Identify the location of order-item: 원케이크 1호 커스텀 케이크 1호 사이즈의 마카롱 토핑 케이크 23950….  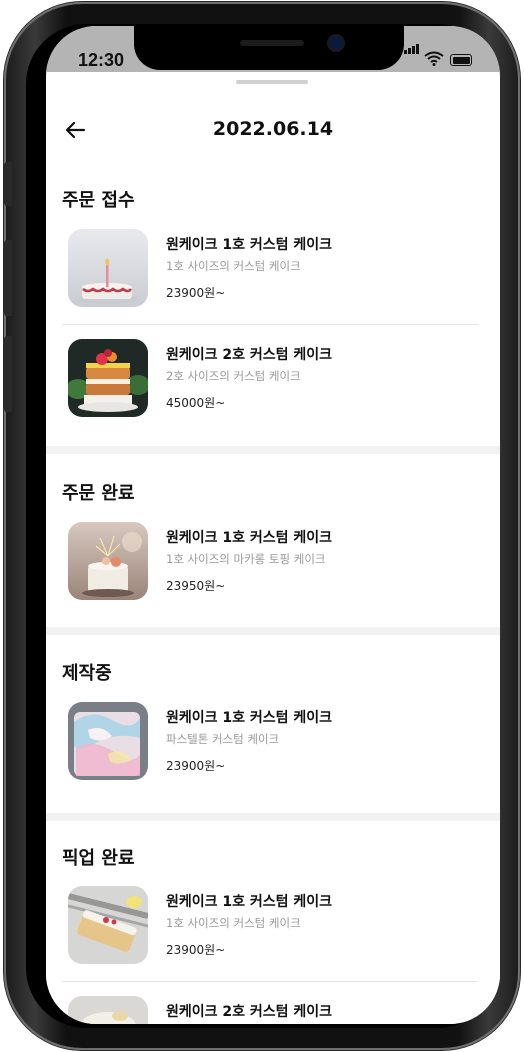
(273, 562).